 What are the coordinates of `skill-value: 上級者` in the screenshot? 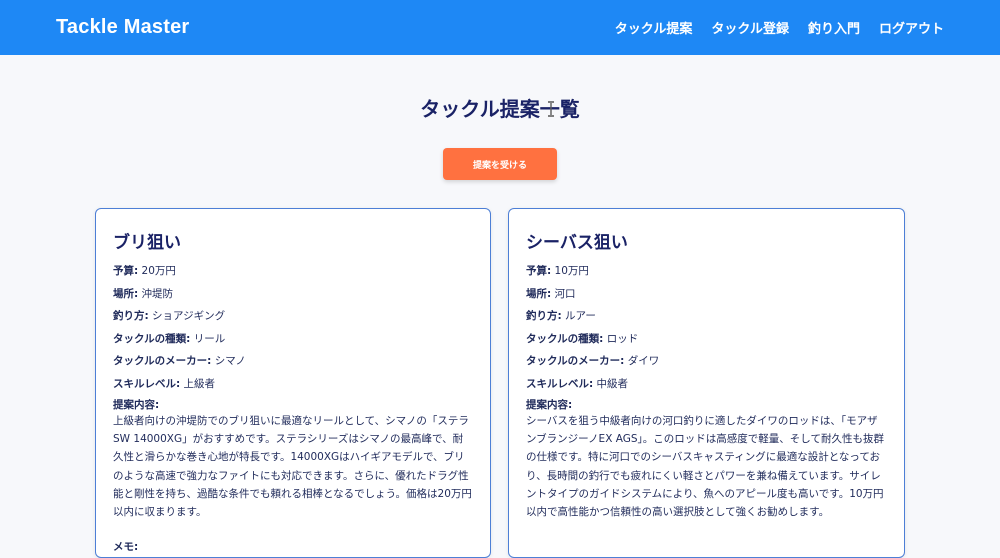 It's located at (199, 383).